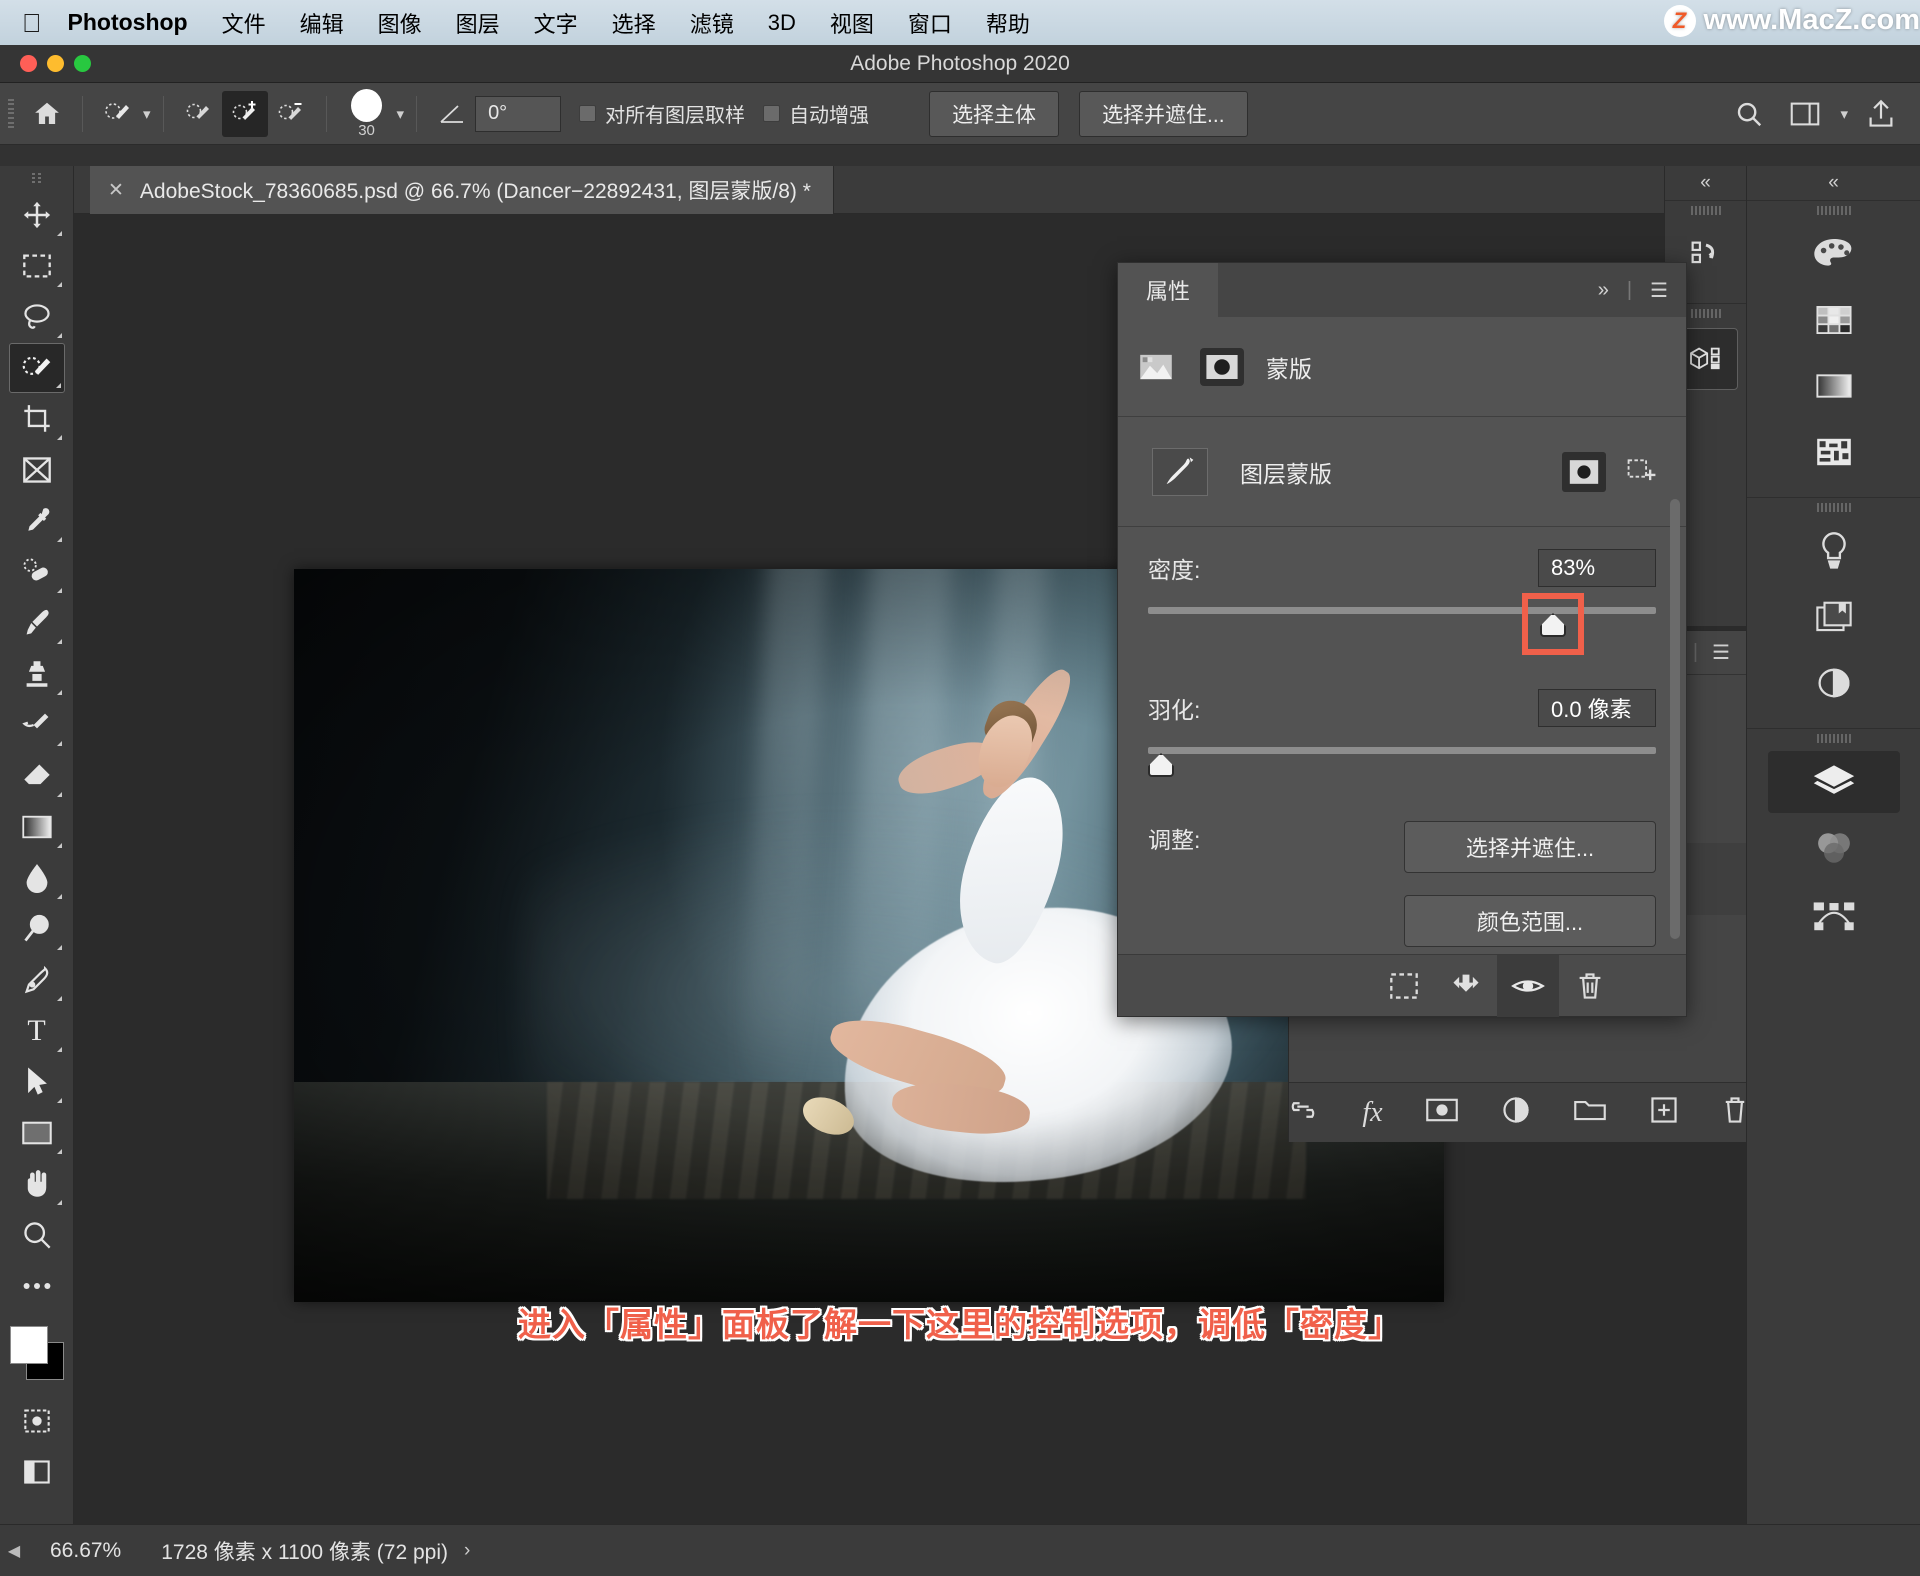 The image size is (1920, 1576). What do you see at coordinates (37, 674) in the screenshot?
I see `clone-stamp-tool` at bounding box center [37, 674].